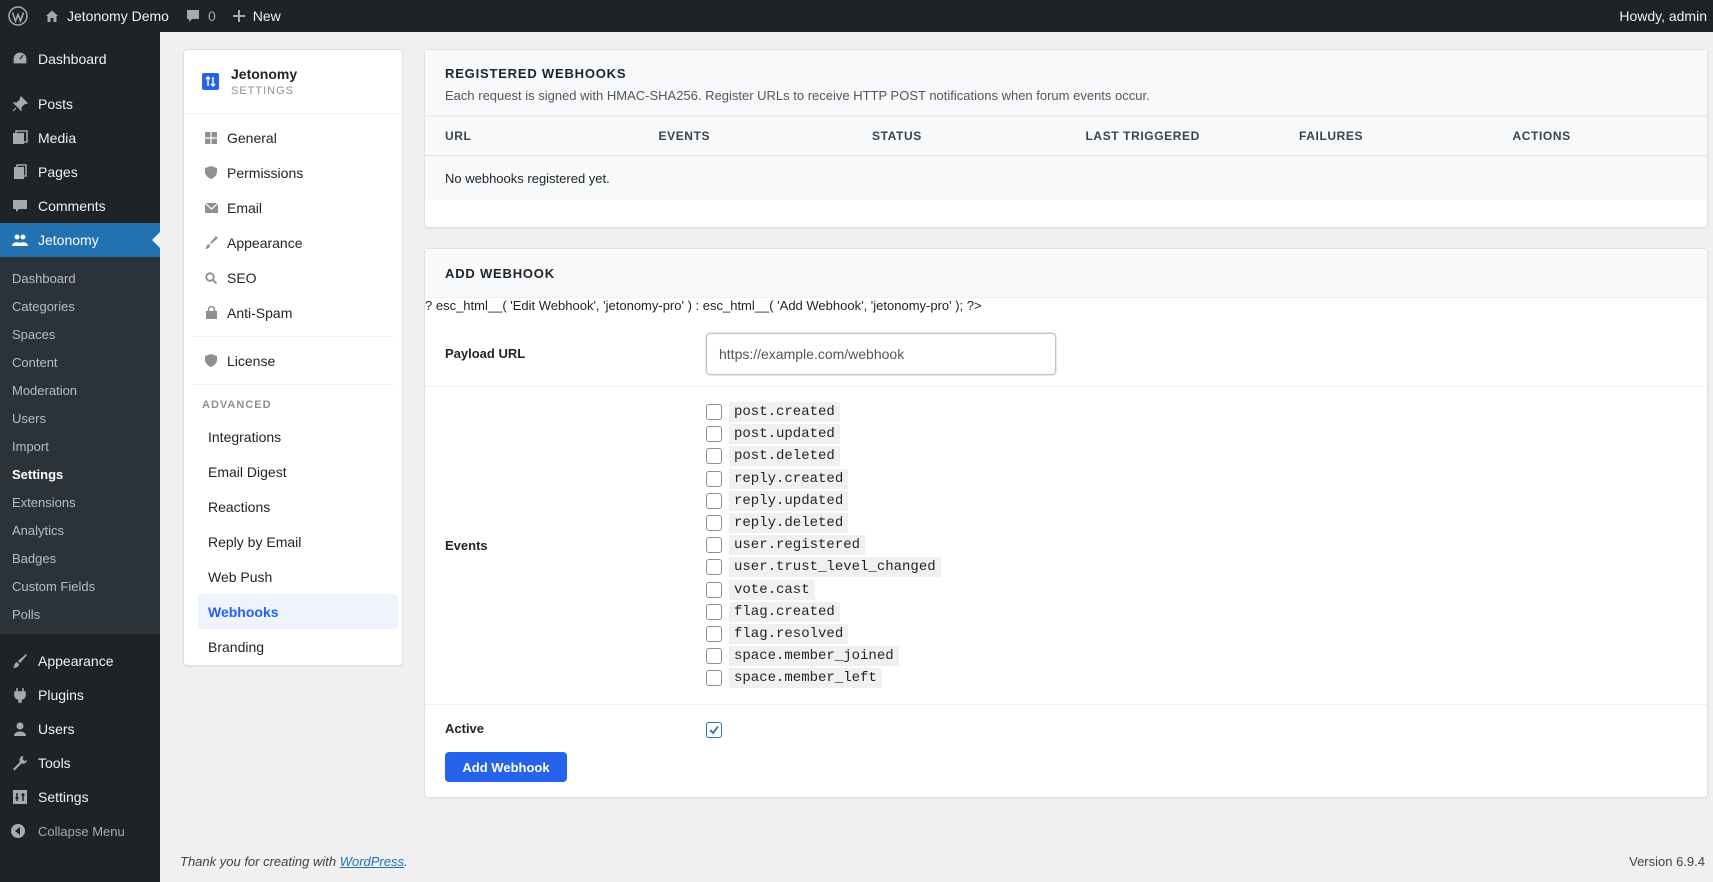 Image resolution: width=1713 pixels, height=882 pixels. What do you see at coordinates (80, 278) in the screenshot?
I see `submenu-dashboard: Dashboard` at bounding box center [80, 278].